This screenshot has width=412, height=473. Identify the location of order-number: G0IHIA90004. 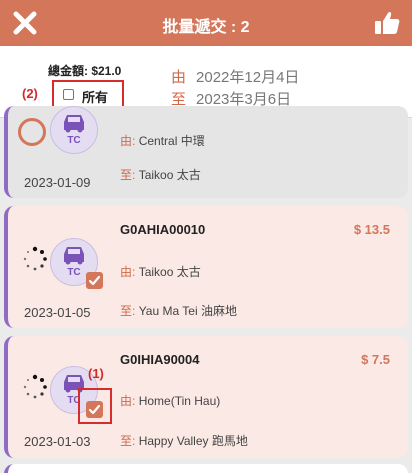
(160, 359).